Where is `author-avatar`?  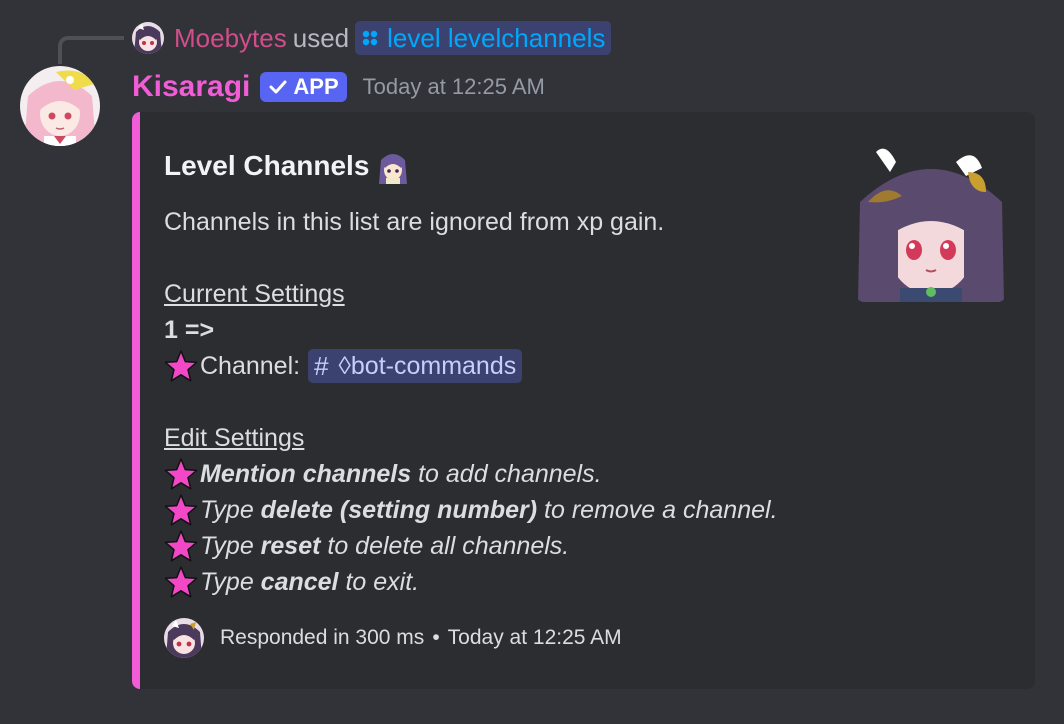 author-avatar is located at coordinates (60, 106).